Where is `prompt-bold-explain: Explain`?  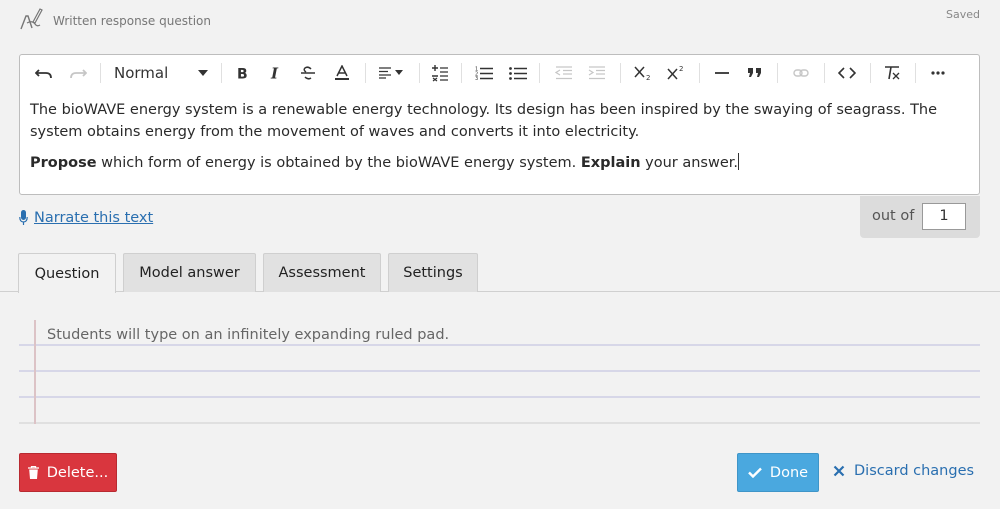 prompt-bold-explain: Explain is located at coordinates (610, 163).